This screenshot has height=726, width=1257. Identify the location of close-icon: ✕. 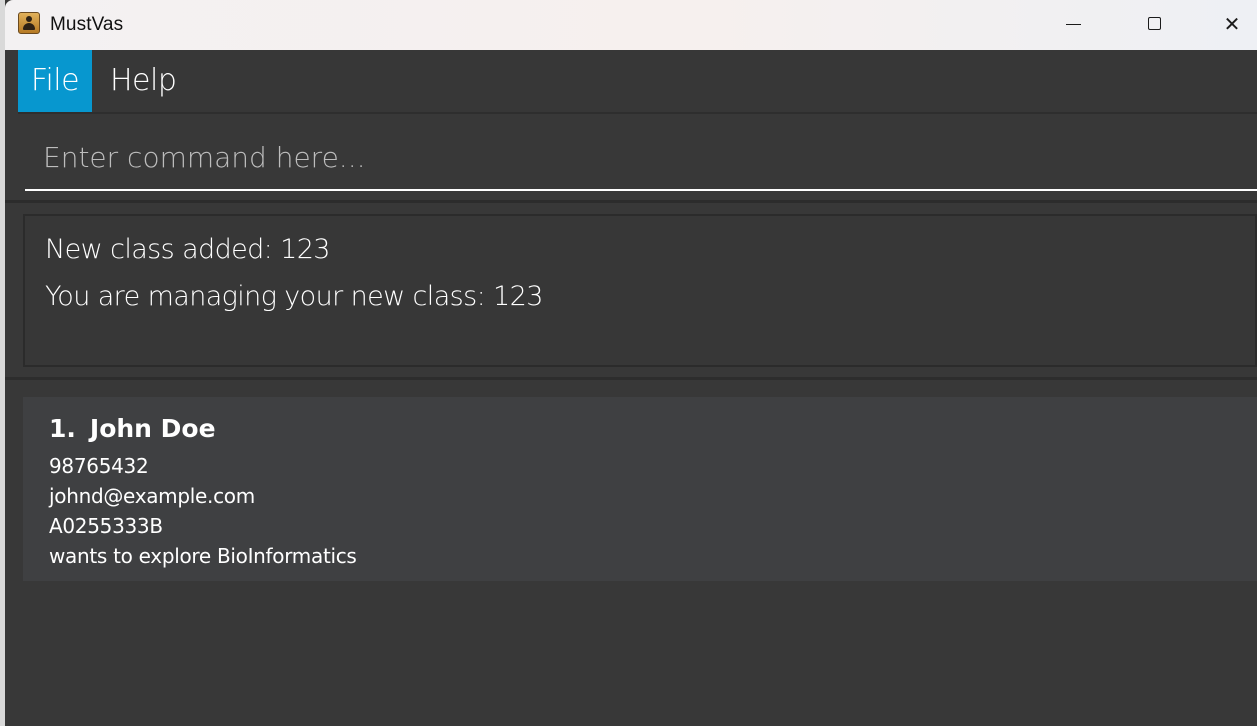
(1232, 24).